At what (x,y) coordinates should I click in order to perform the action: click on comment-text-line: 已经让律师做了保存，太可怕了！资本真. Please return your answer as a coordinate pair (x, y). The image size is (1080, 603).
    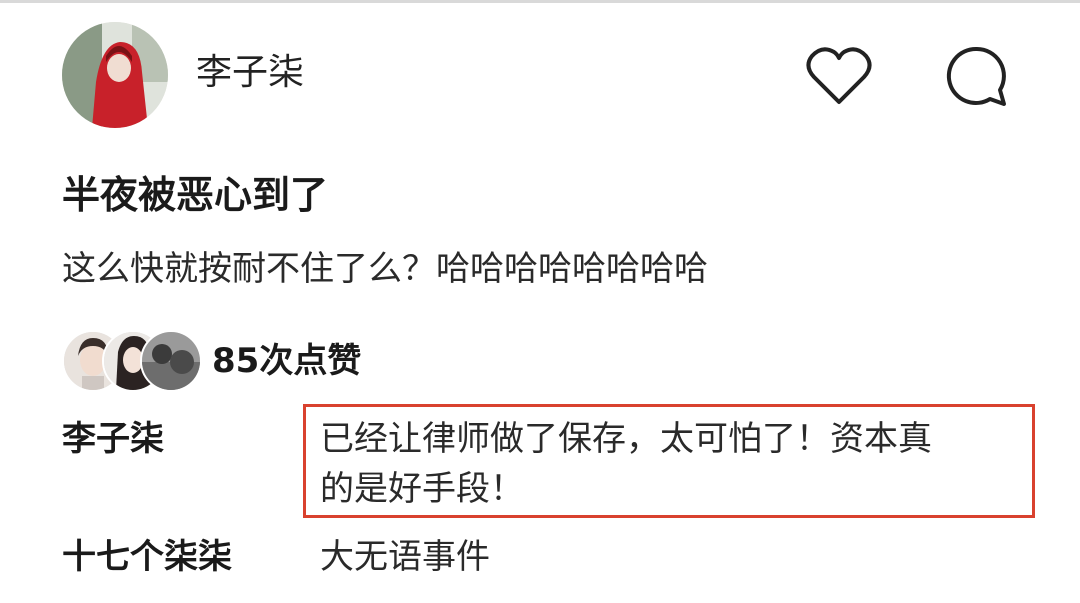
    Looking at the image, I should click on (626, 439).